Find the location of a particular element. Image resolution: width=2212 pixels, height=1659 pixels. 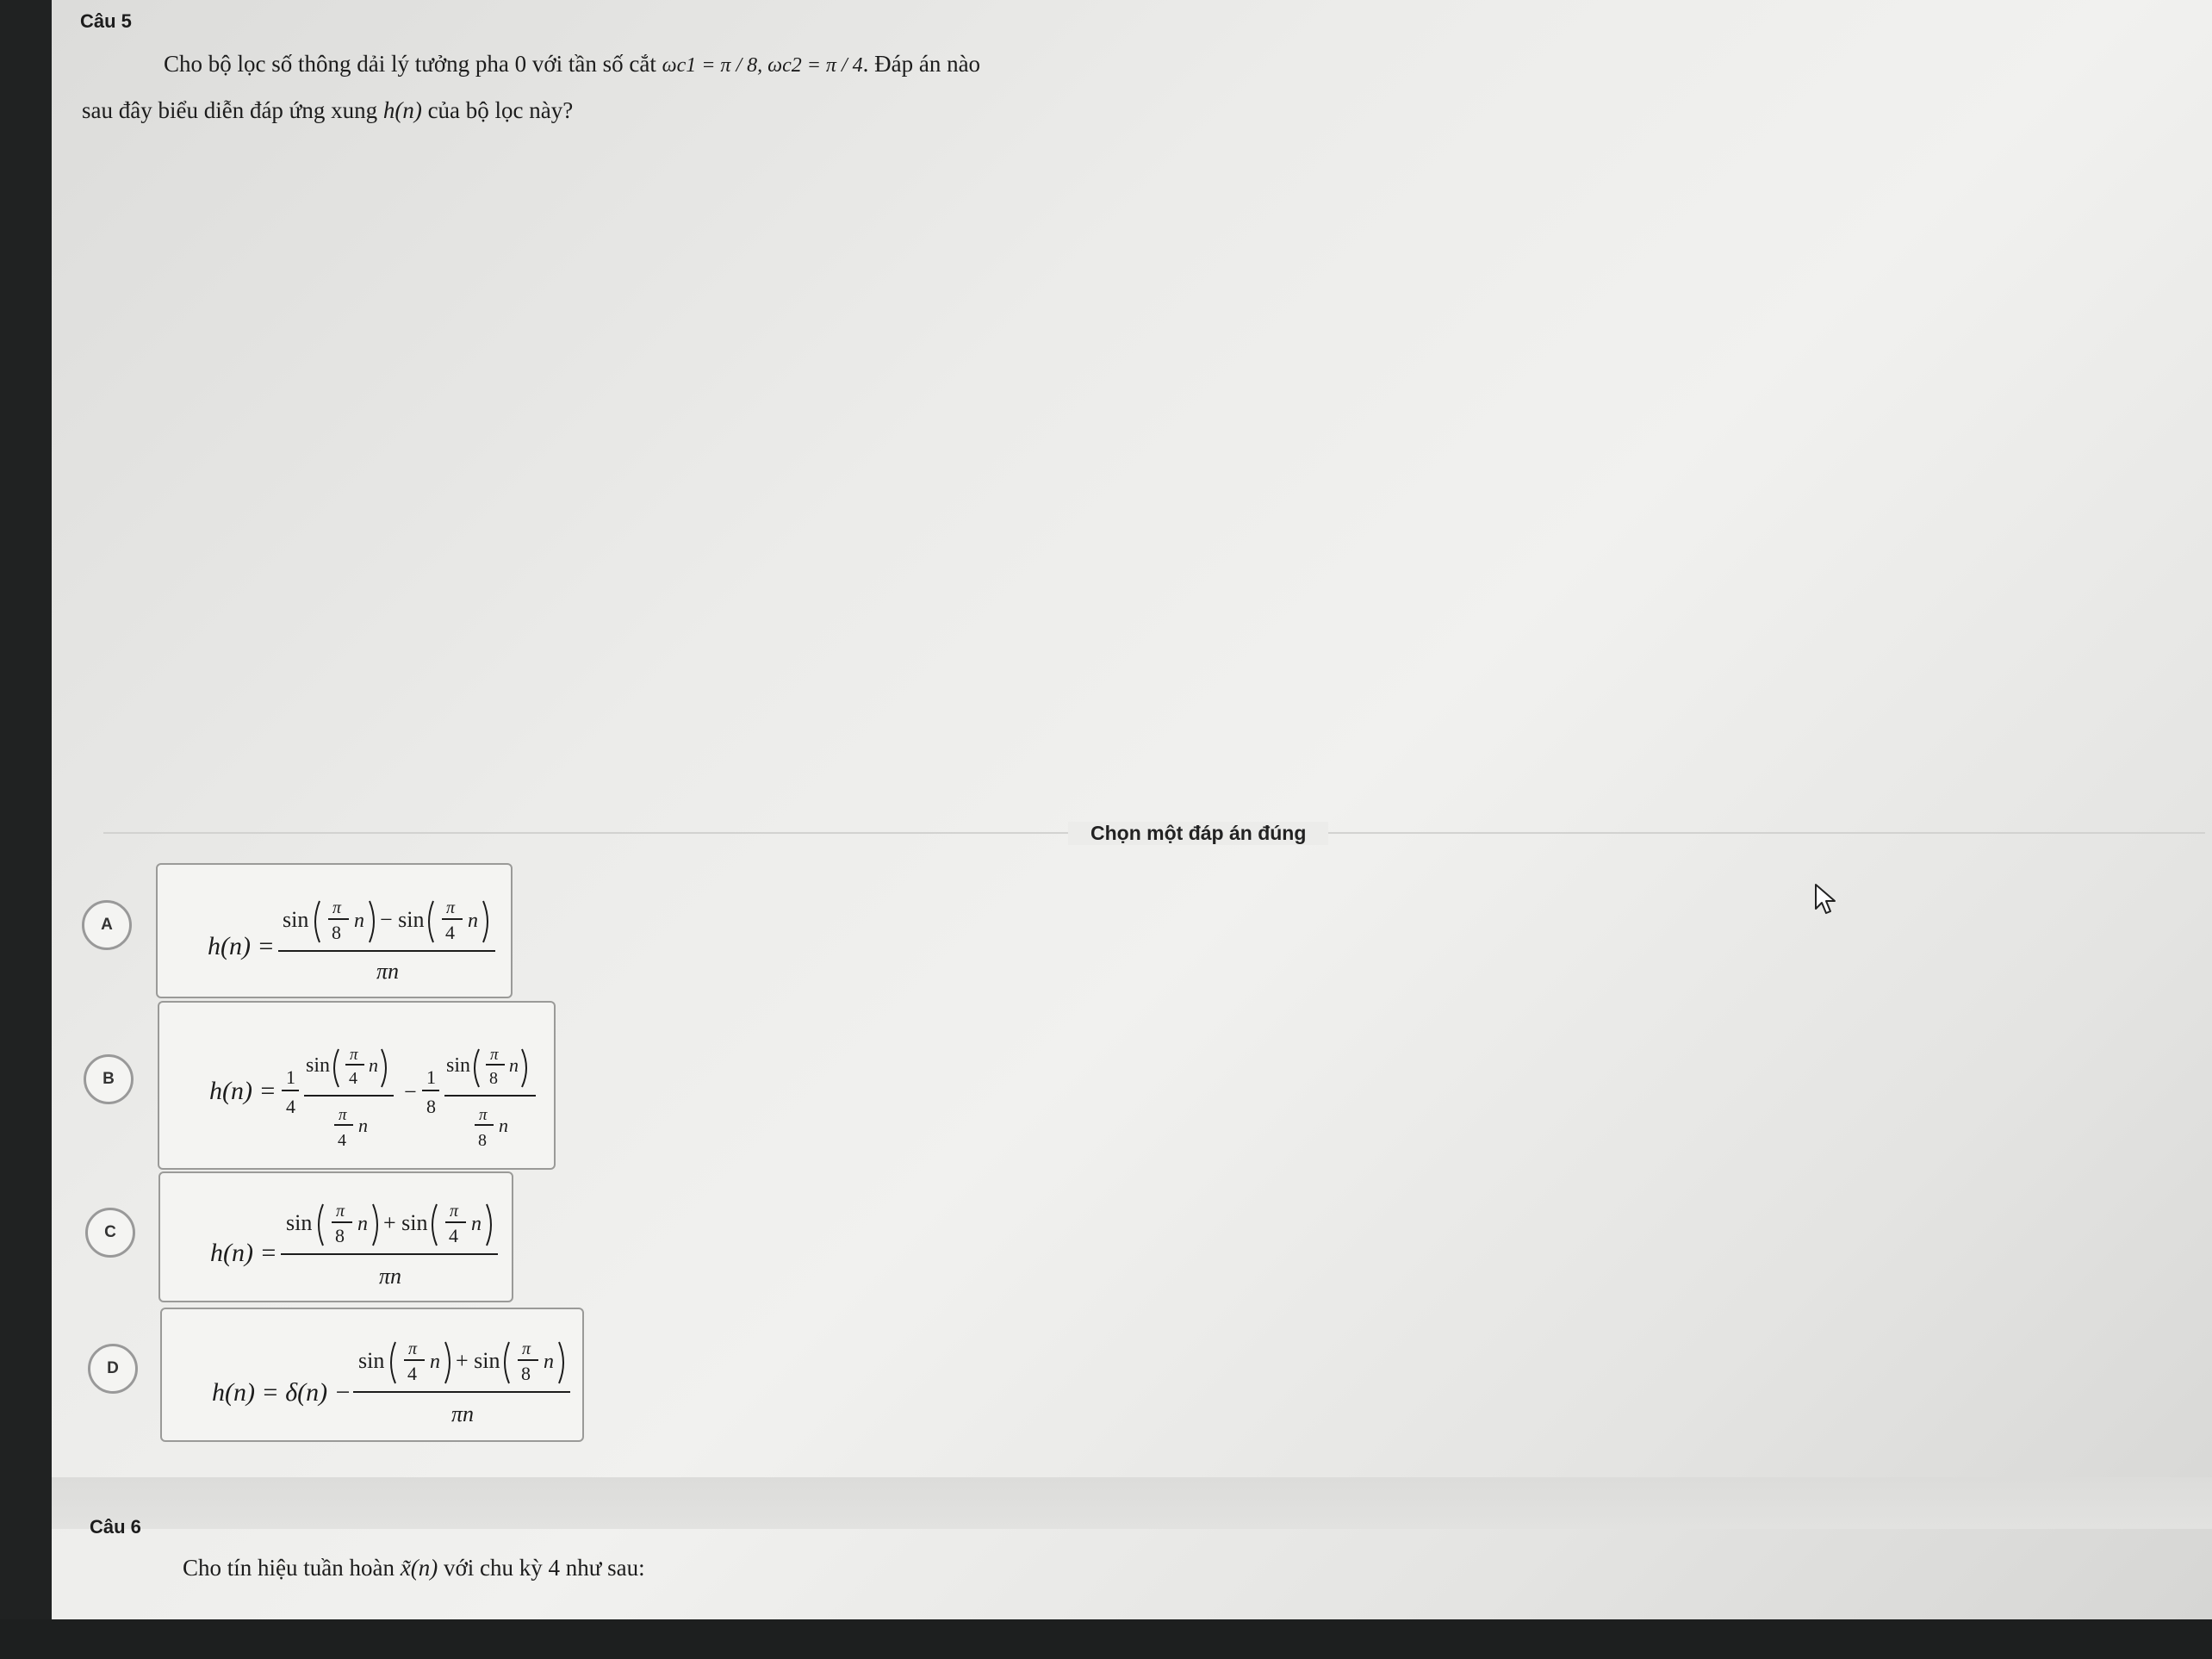

question-5-text-2: sau đây biểu diễn đáp ứng xung is located at coordinates (232, 110).